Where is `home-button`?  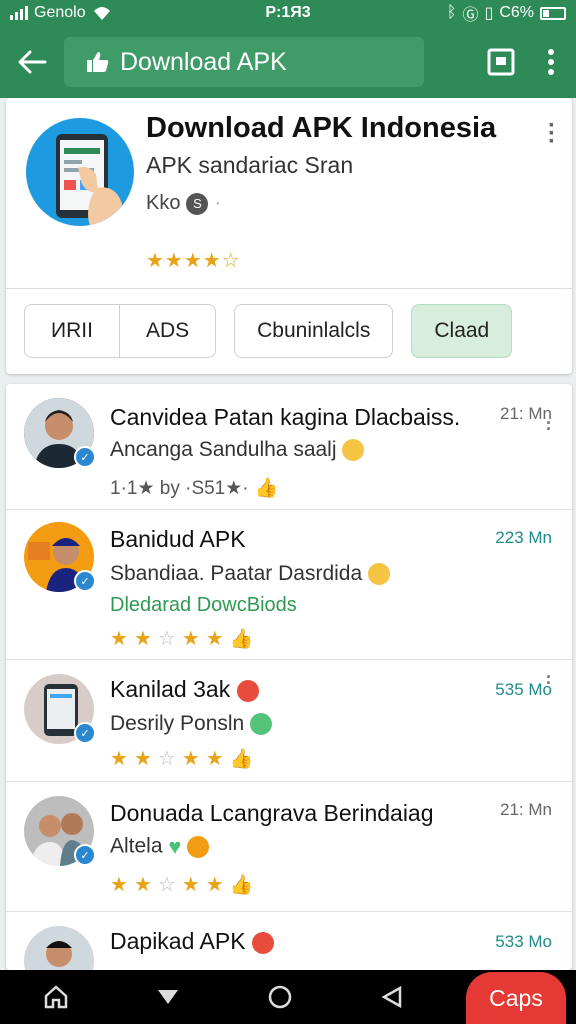 home-button is located at coordinates (56, 997).